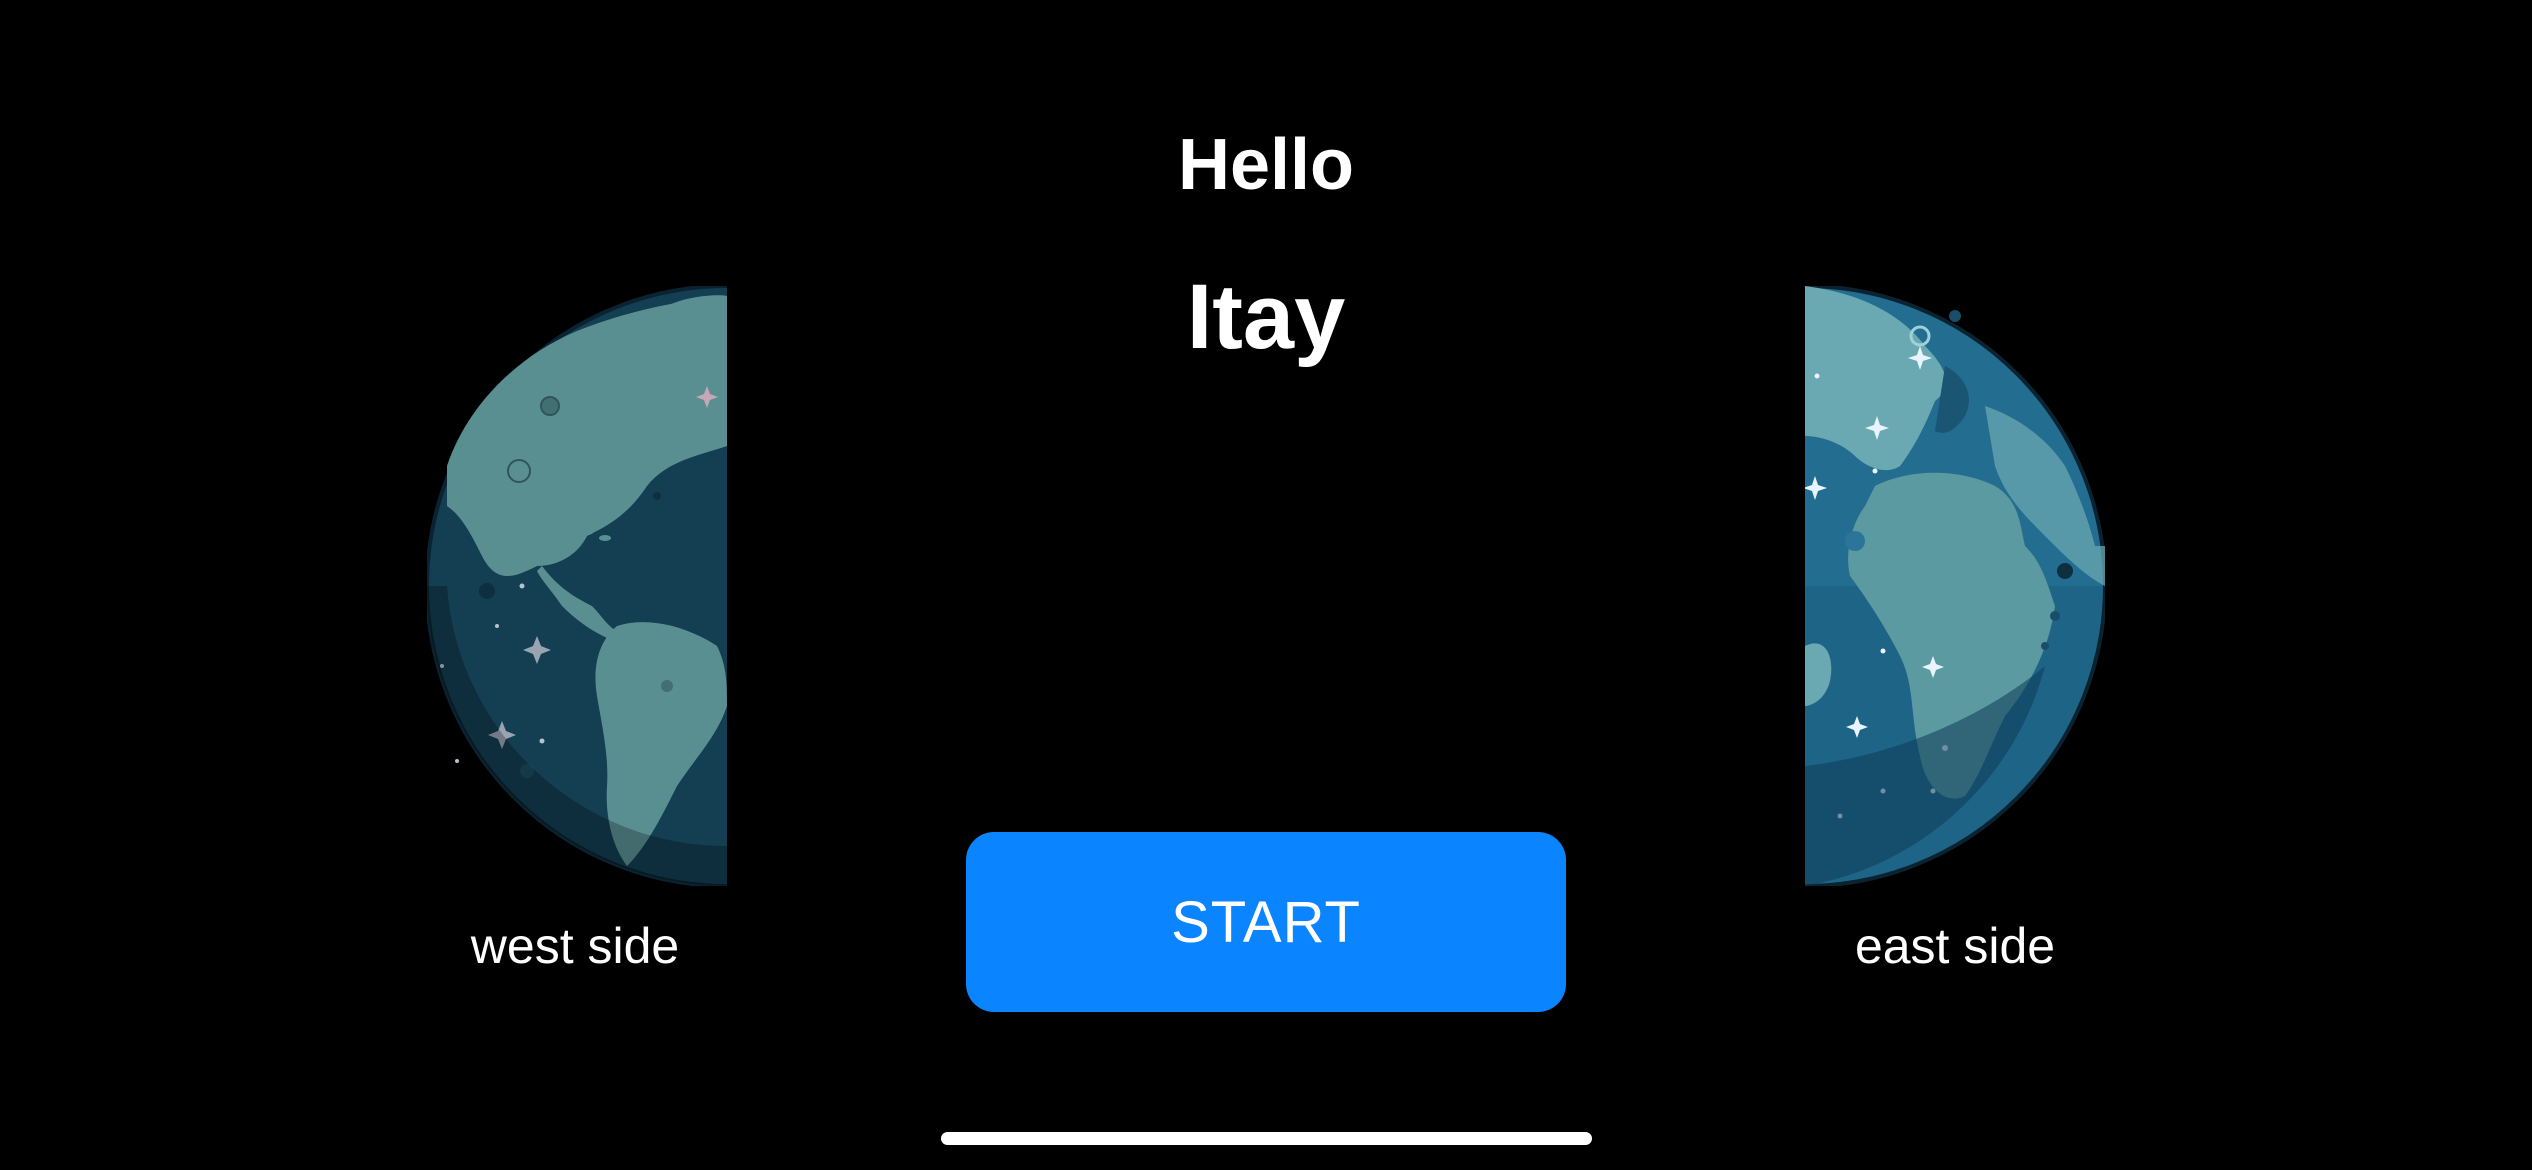 This screenshot has width=2532, height=1170. I want to click on east-side-label: east side, so click(1955, 946).